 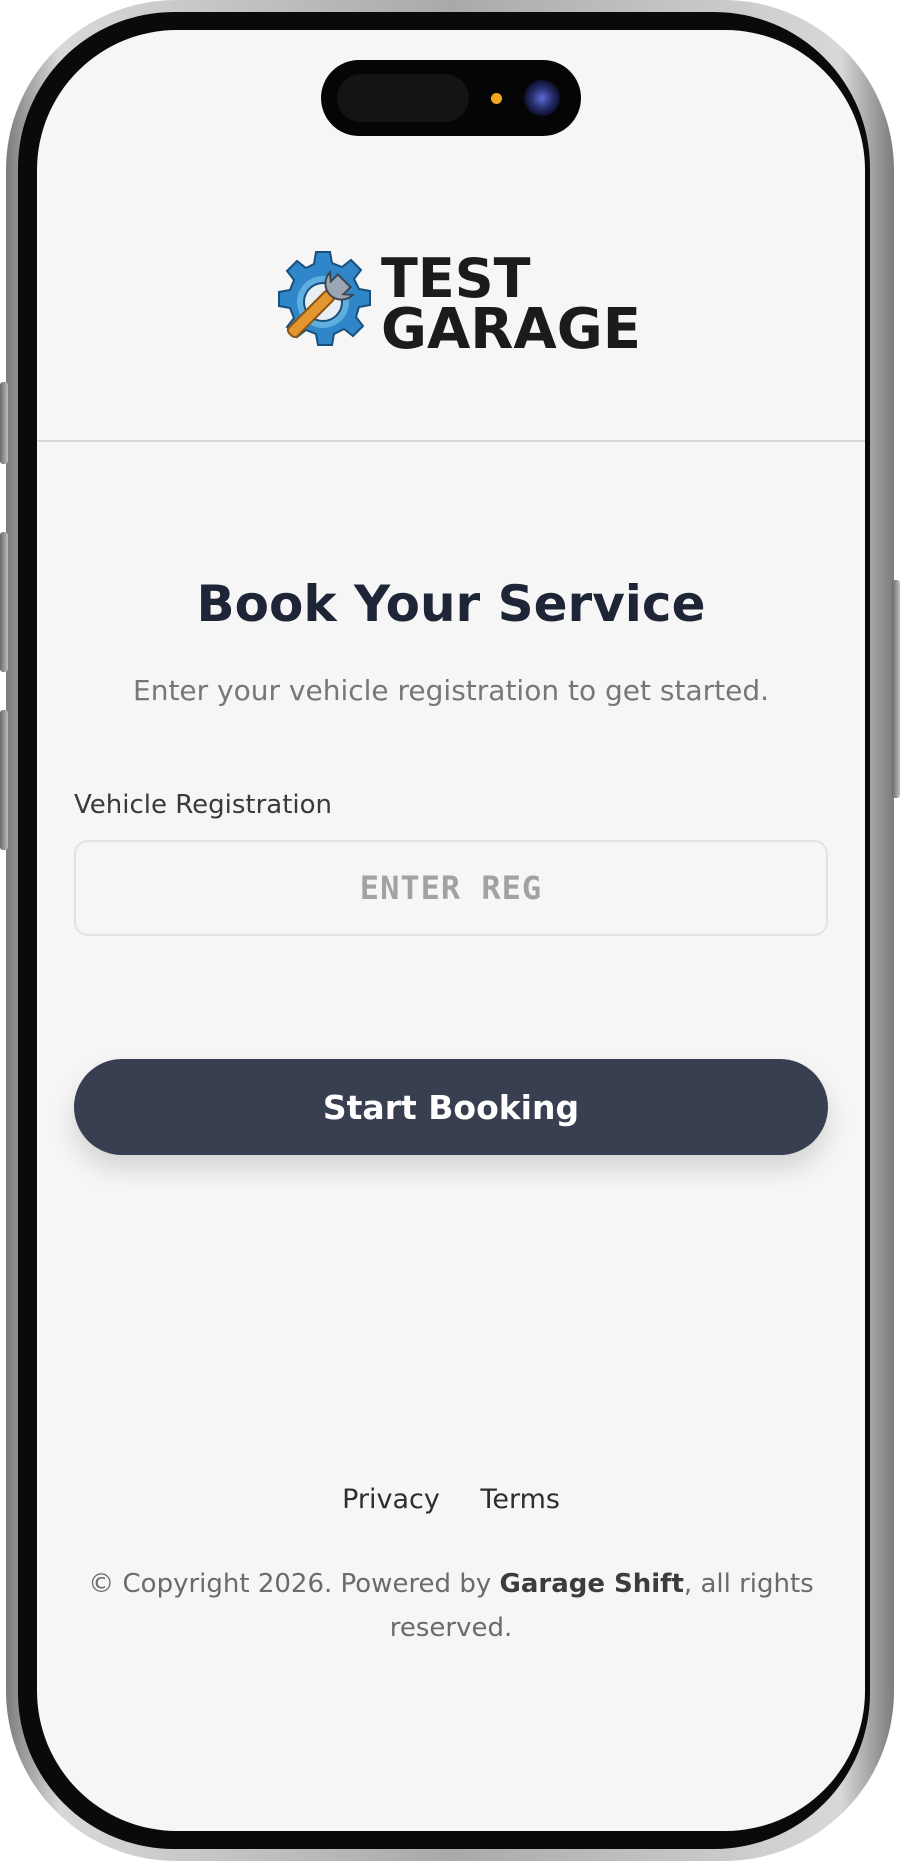 What do you see at coordinates (4, 780) in the screenshot?
I see `volume-down-button` at bounding box center [4, 780].